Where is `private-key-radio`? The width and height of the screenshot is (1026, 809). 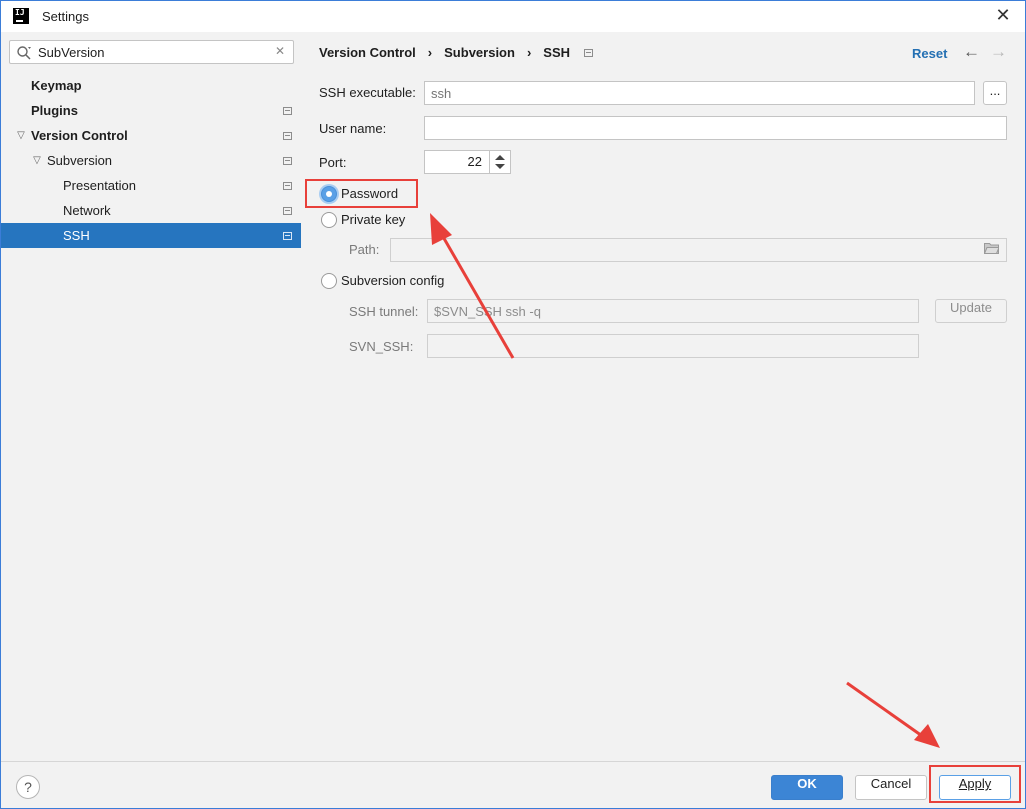 private-key-radio is located at coordinates (329, 220).